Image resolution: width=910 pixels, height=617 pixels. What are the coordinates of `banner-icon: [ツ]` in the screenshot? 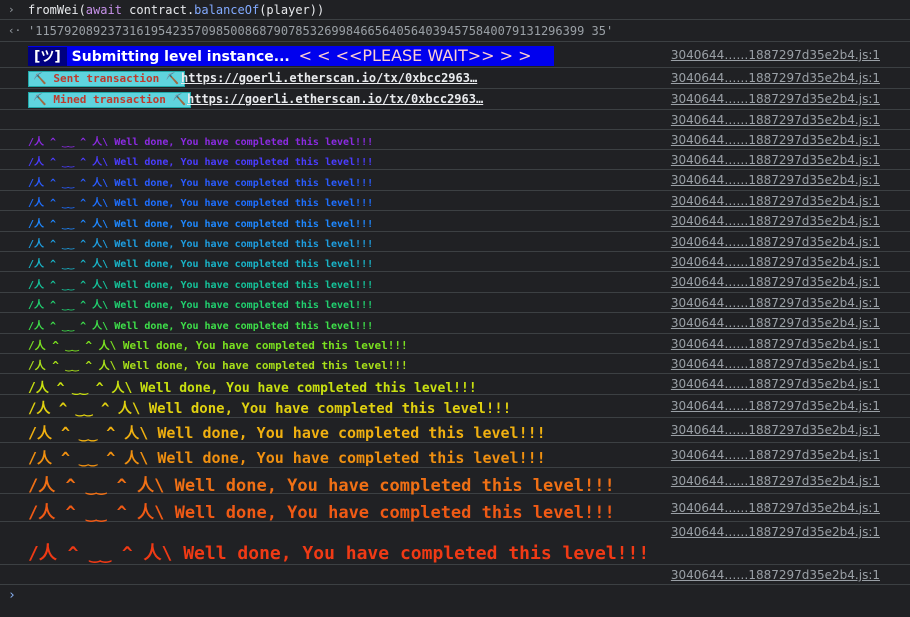 It's located at (47, 56).